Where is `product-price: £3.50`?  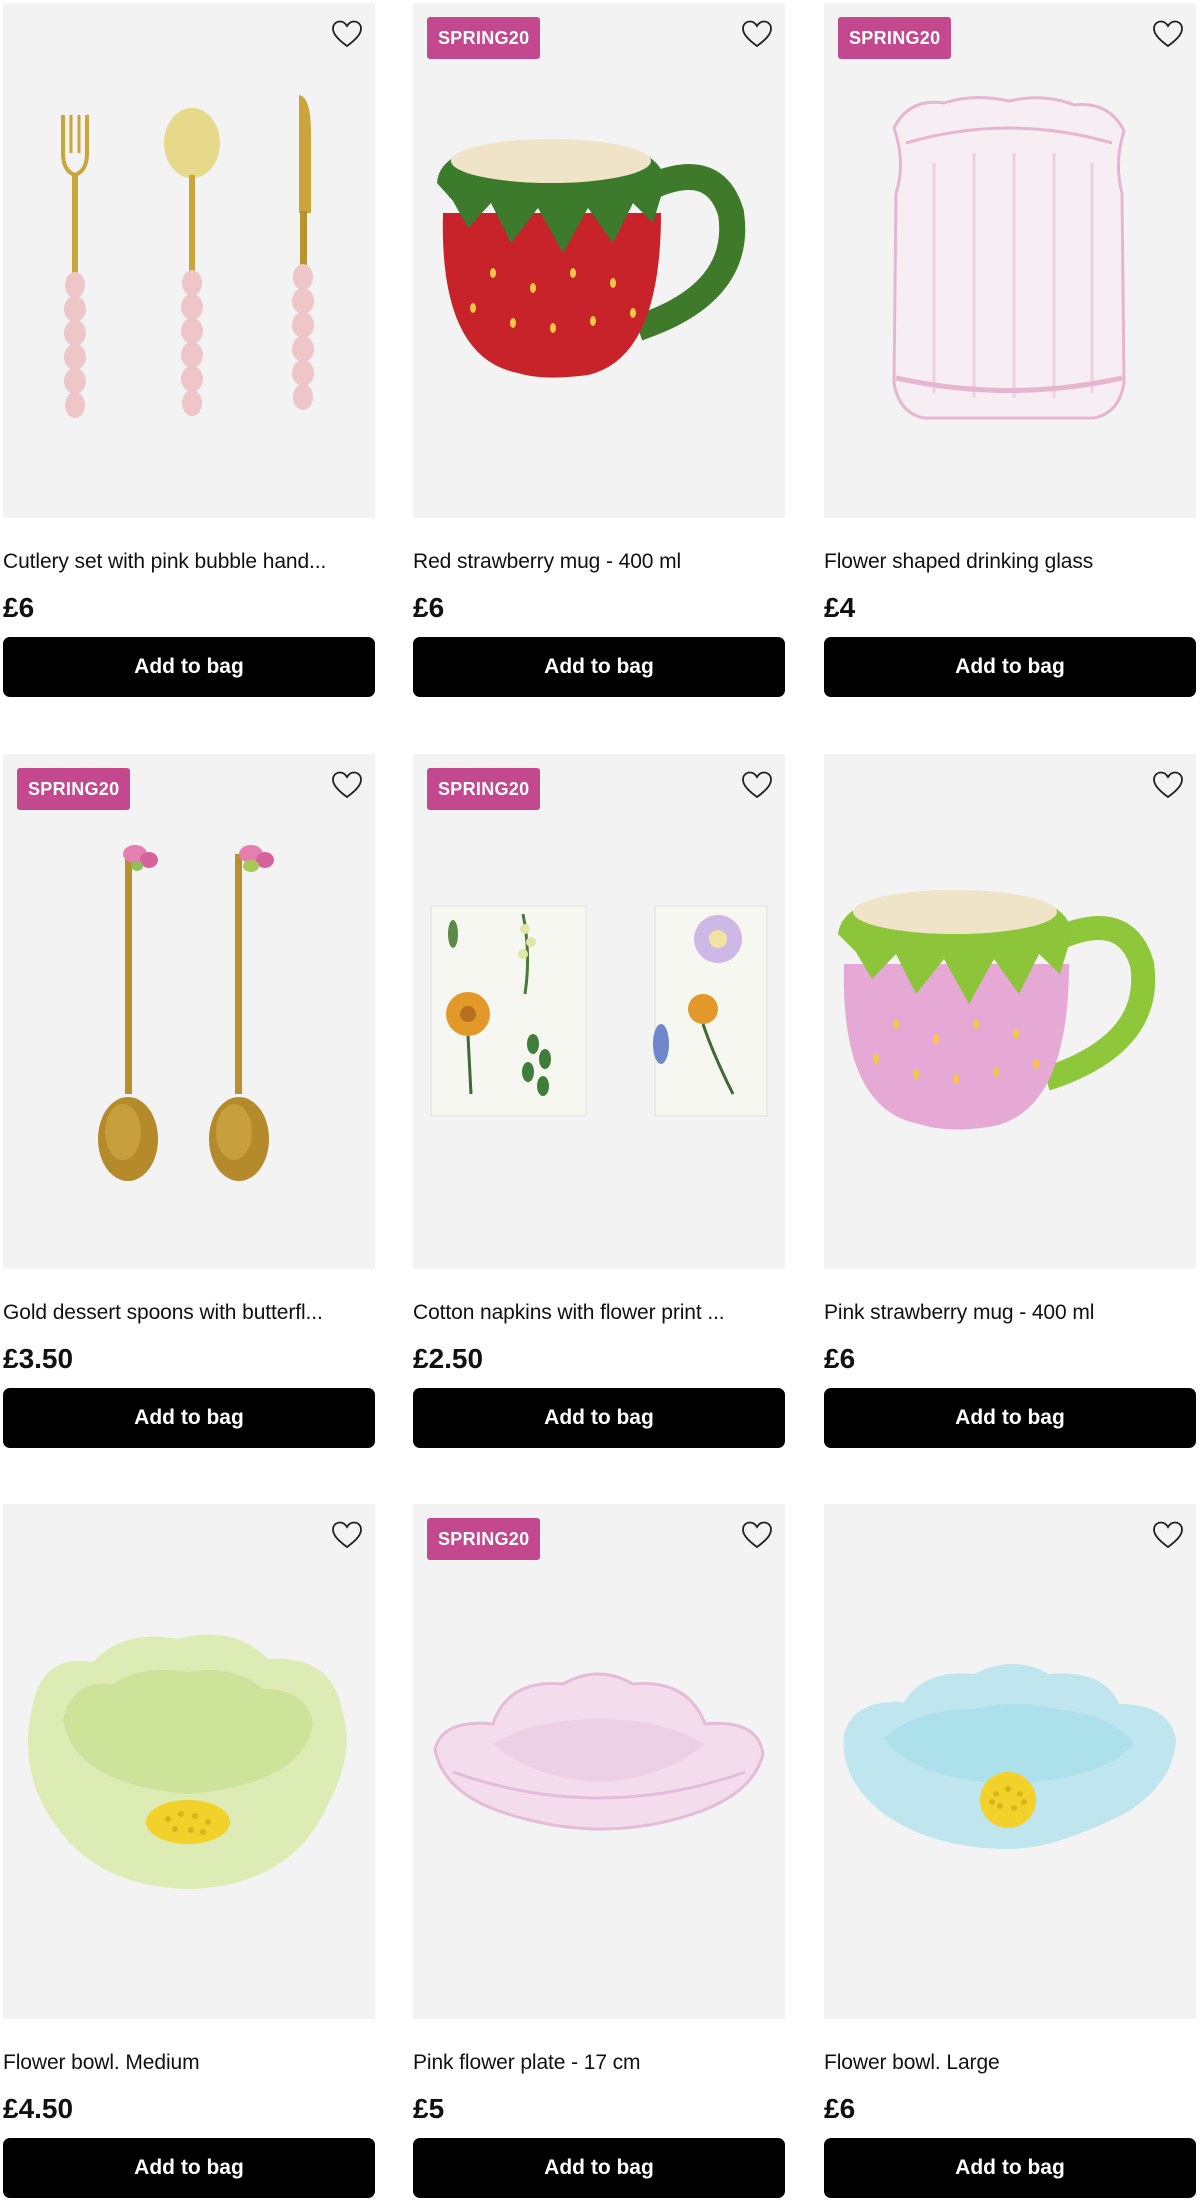 product-price: £3.50 is located at coordinates (38, 1358).